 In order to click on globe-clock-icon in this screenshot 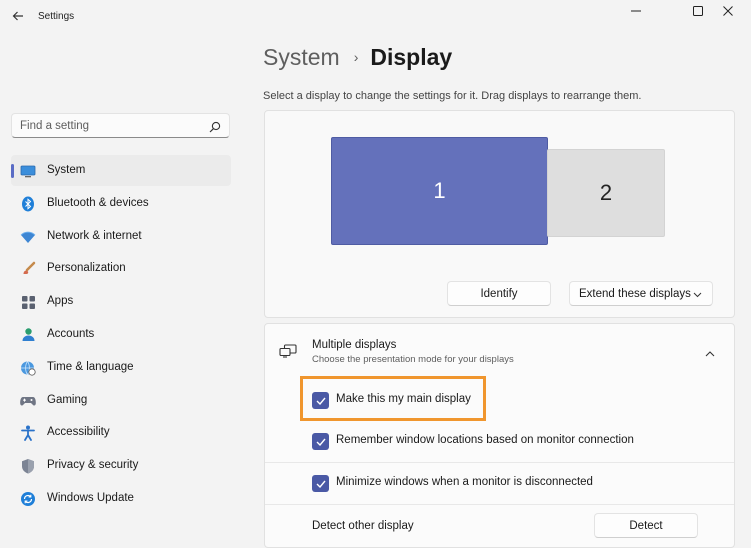, I will do `click(28, 368)`.